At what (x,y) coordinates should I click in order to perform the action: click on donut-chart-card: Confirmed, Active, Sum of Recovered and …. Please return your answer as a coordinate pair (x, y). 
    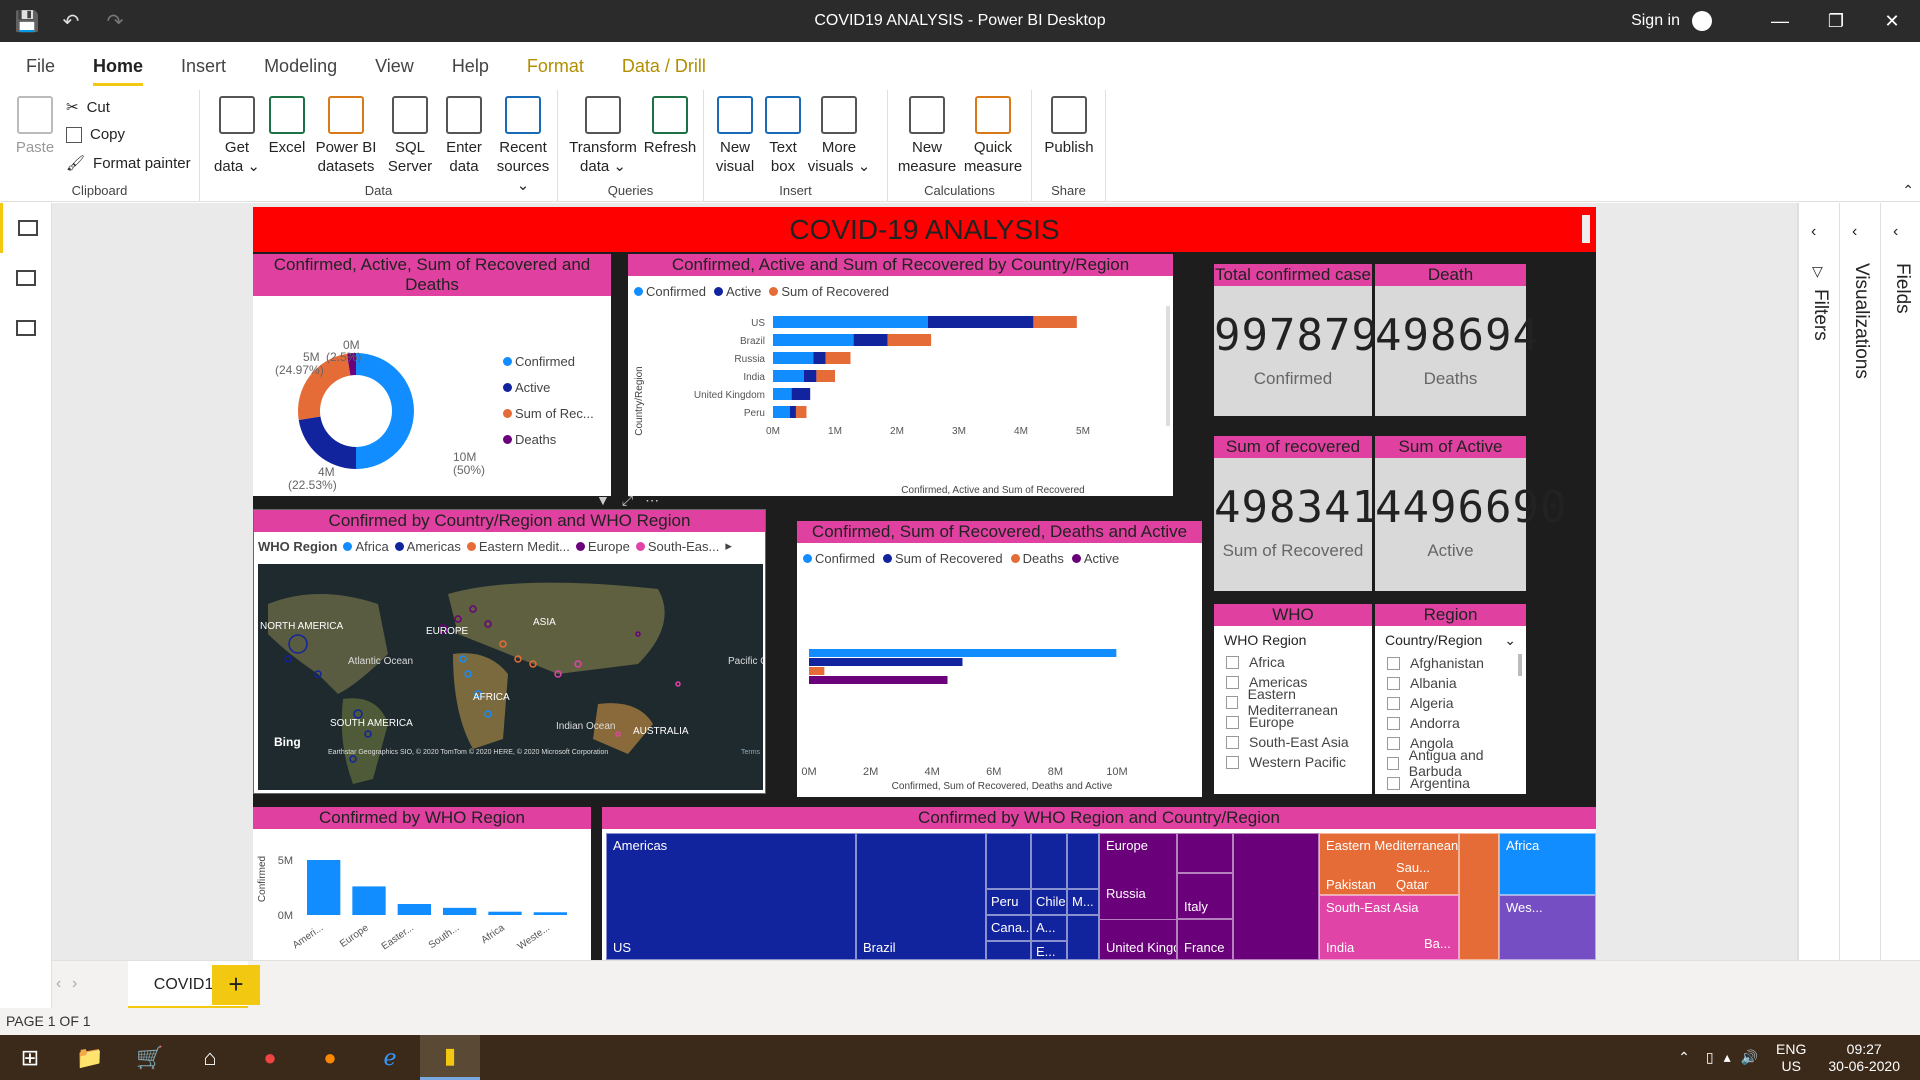
    Looking at the image, I should click on (432, 375).